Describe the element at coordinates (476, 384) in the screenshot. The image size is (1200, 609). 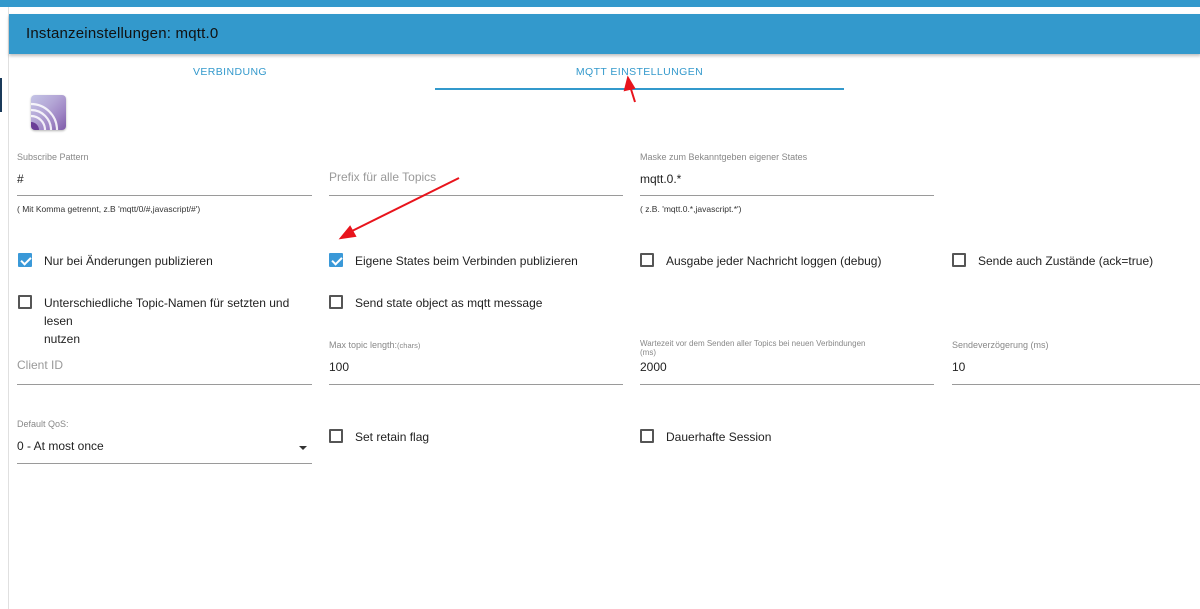
I see `max-topic-length-underline` at that location.